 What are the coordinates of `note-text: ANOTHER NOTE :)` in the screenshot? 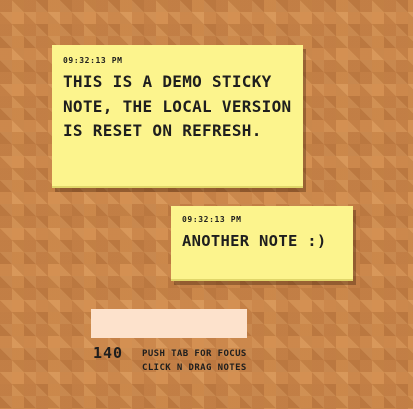 It's located at (254, 241).